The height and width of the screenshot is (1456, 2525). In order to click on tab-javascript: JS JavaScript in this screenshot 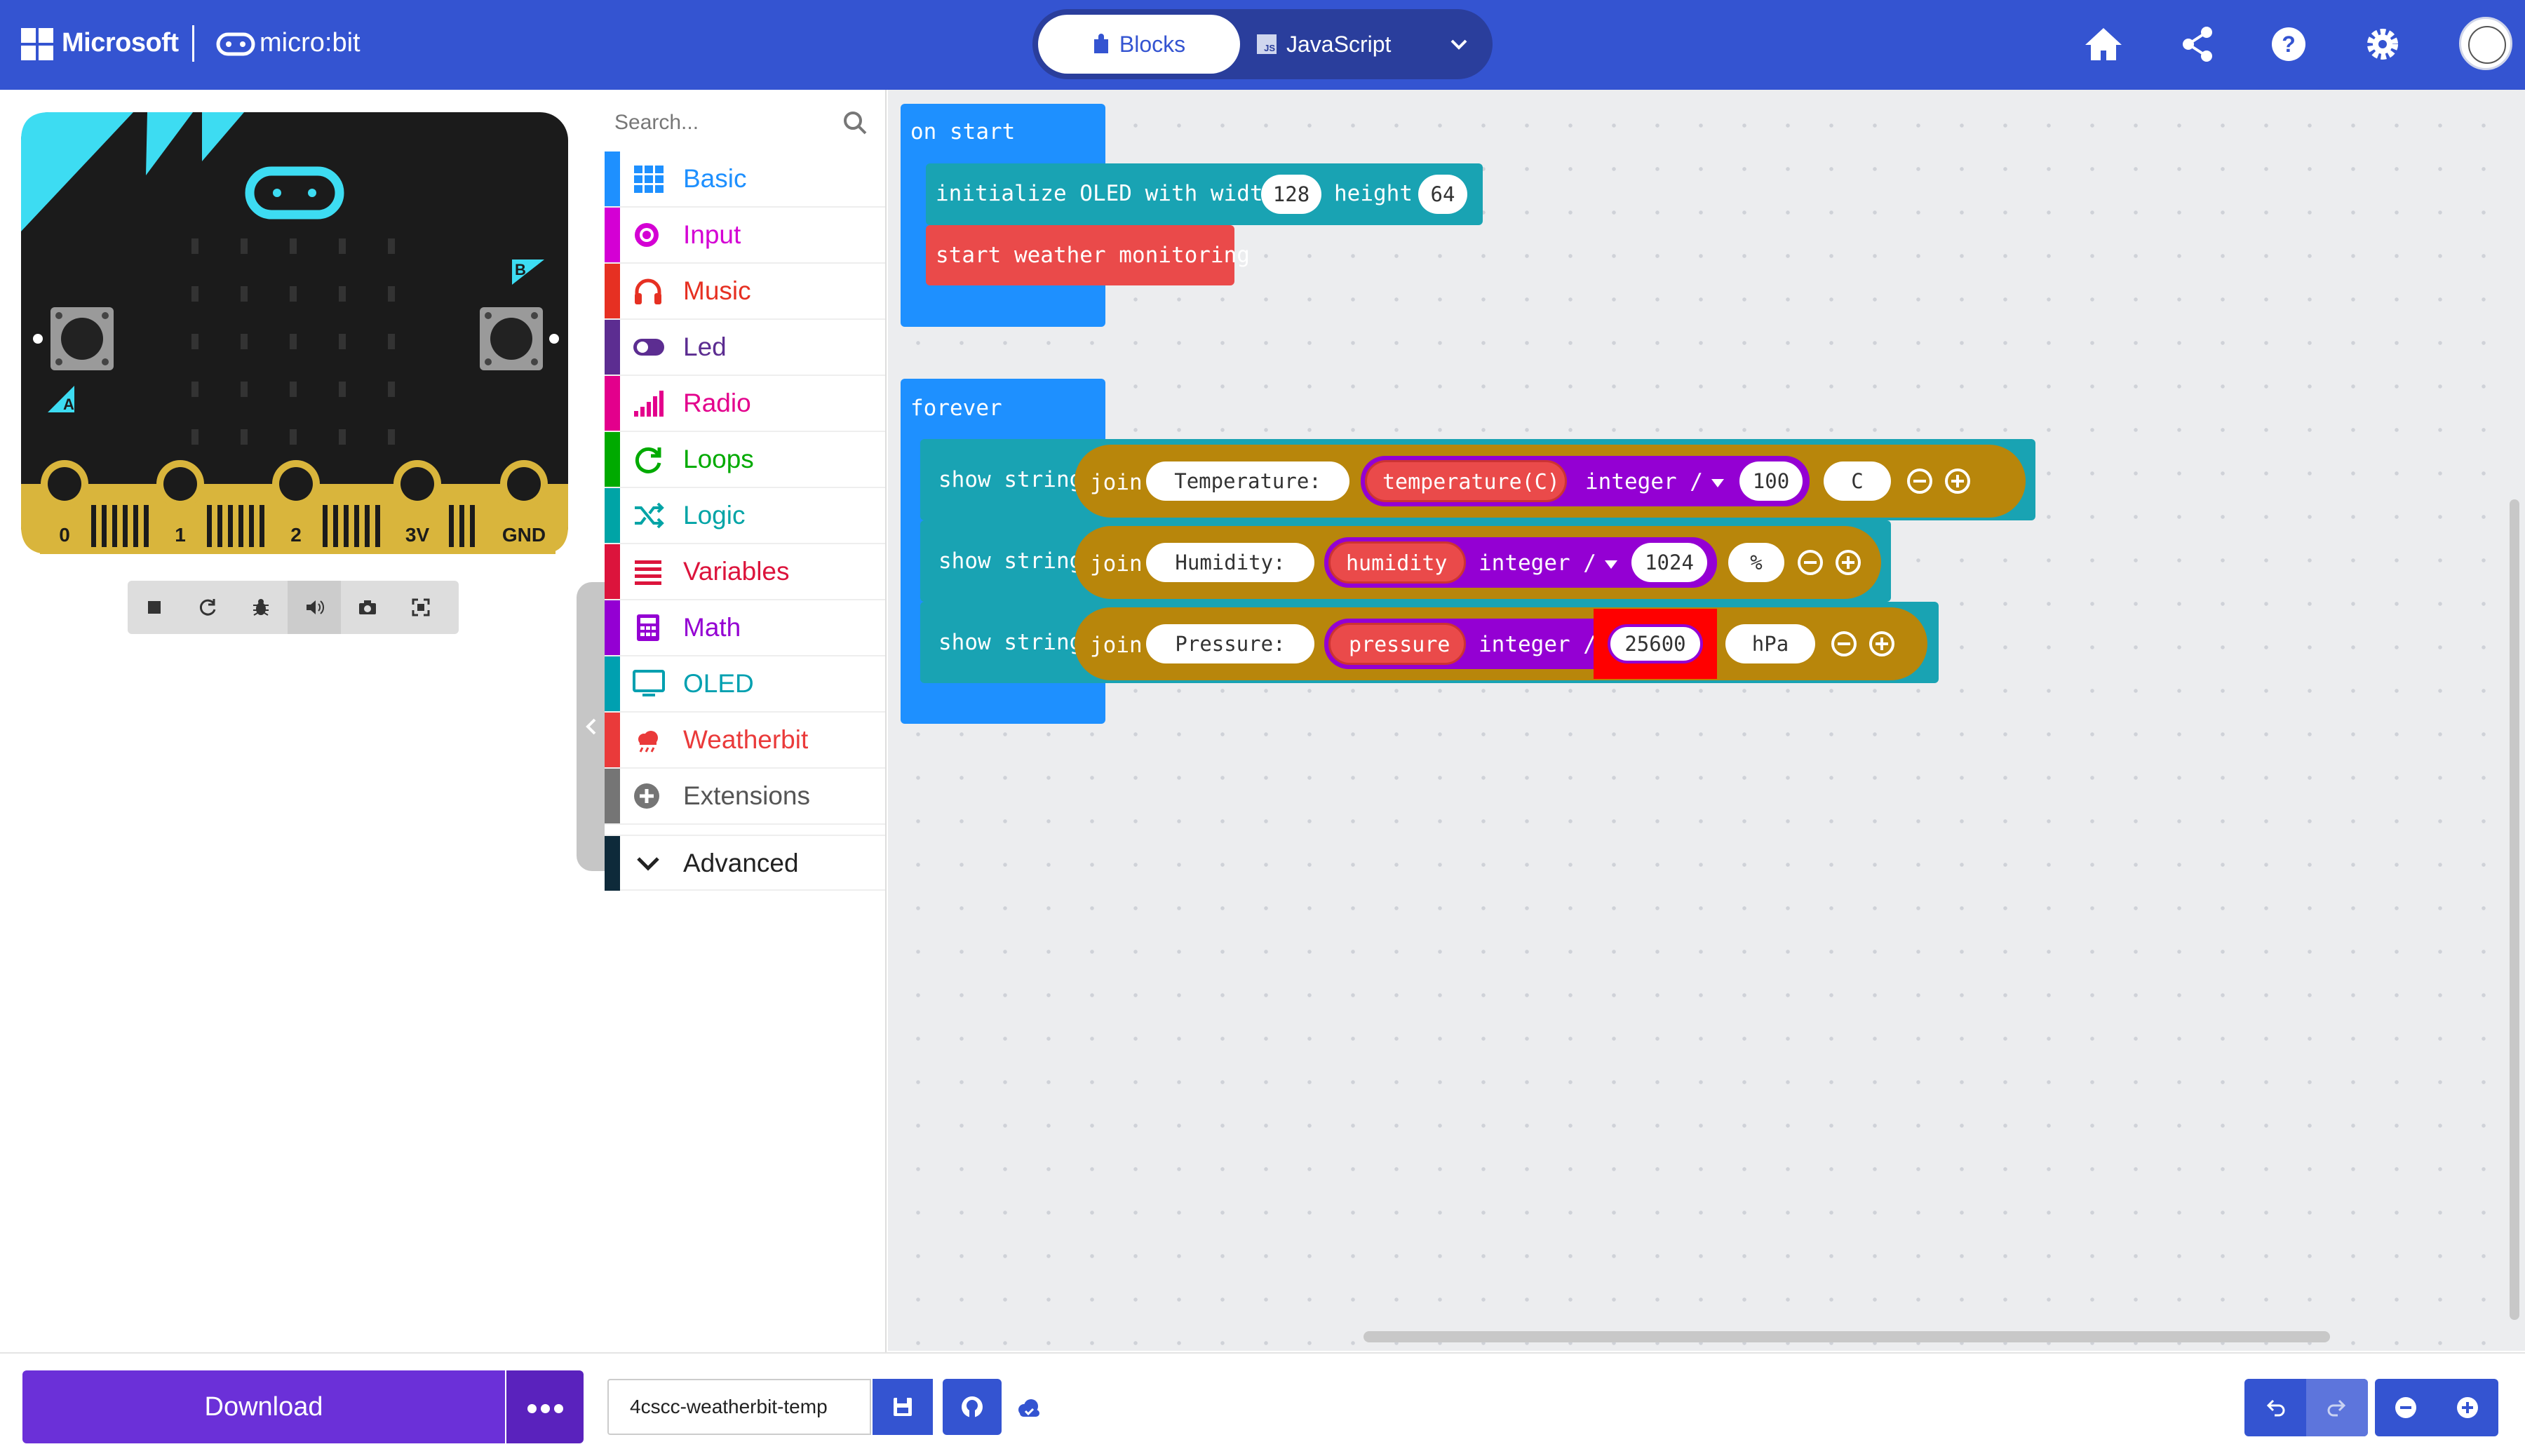, I will do `click(1337, 44)`.